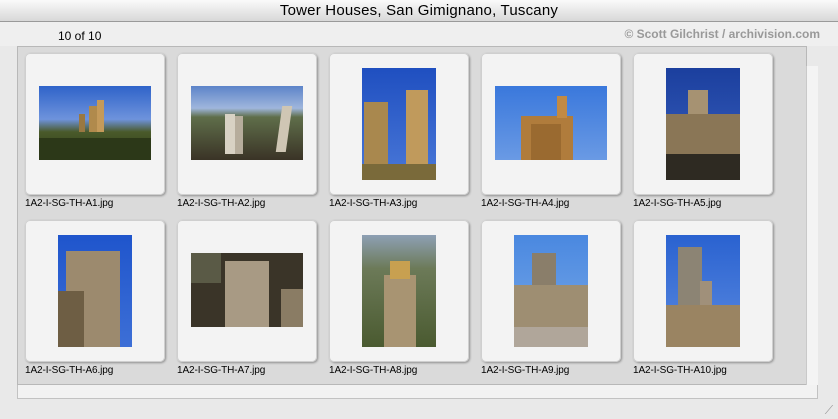 The height and width of the screenshot is (419, 838). I want to click on thumbnail-filename: 1A2-I-SG-TH-A5.jpg, so click(677, 203).